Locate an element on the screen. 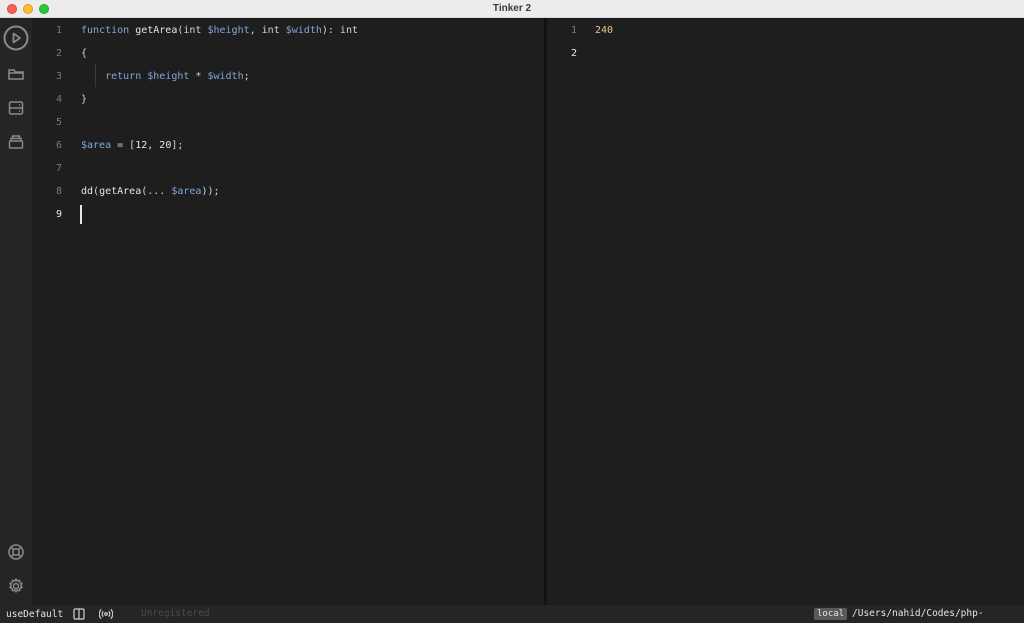  folder-icon is located at coordinates (16, 76).